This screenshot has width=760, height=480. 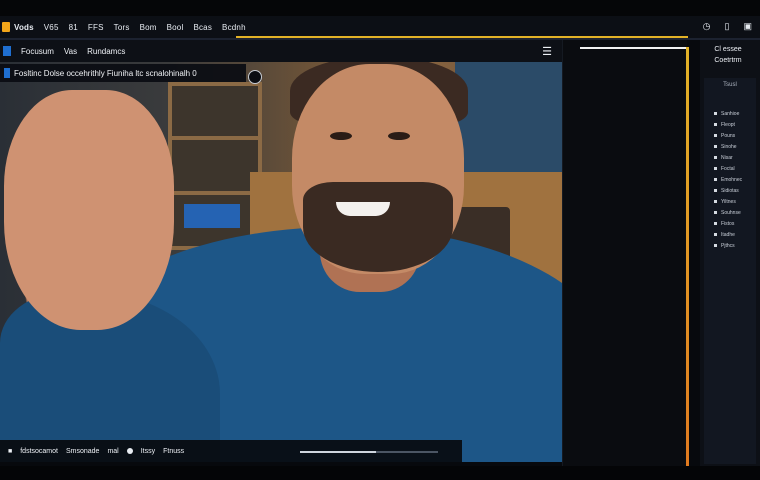 I want to click on participant-list-header: Tsusl, so click(x=730, y=85).